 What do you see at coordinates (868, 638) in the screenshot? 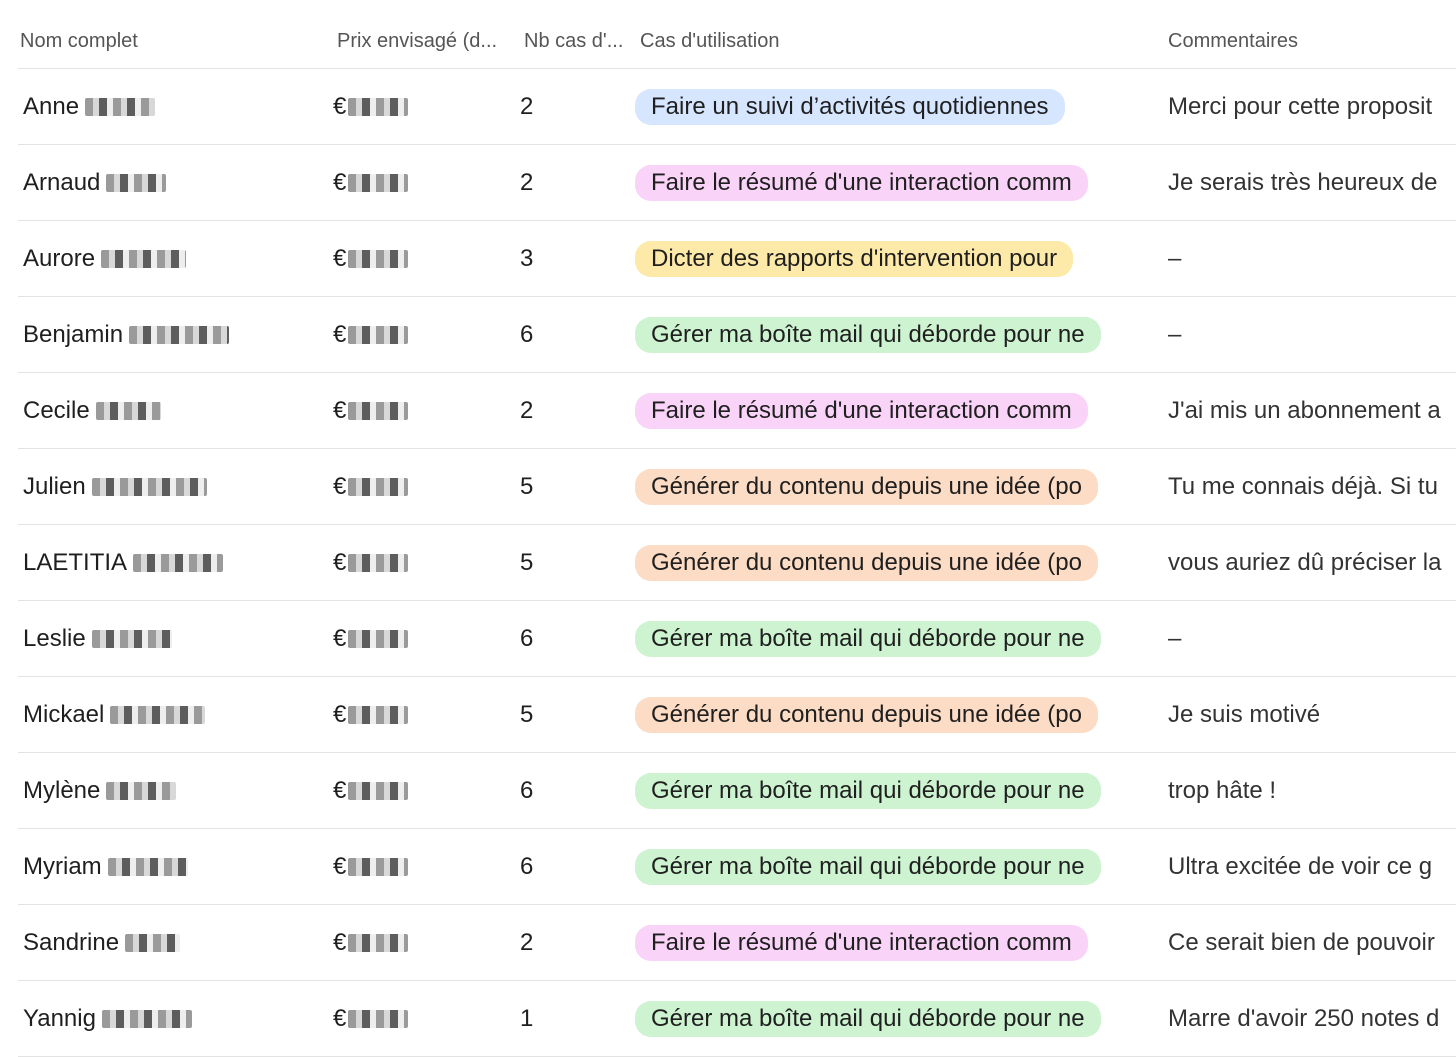
I see `use-case-tag: Gérer ma boîte mail qui déborde pour ne` at bounding box center [868, 638].